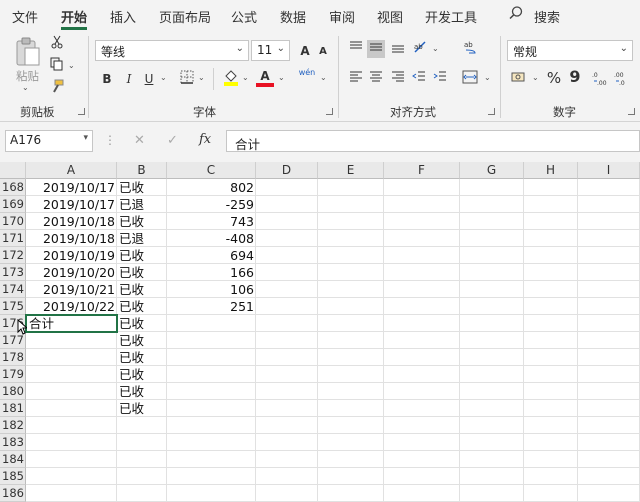 The image size is (640, 502). What do you see at coordinates (172, 50) in the screenshot?
I see `font-name-dropdown: 等线 ⌄` at bounding box center [172, 50].